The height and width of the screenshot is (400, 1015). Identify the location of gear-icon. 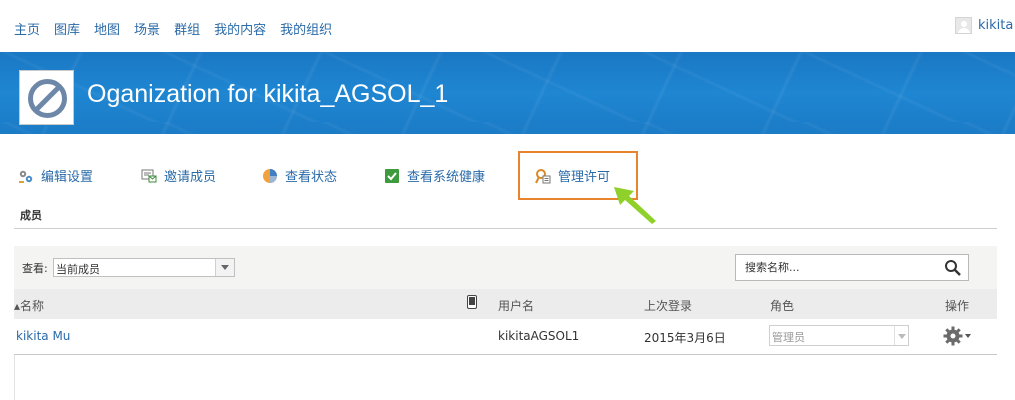
(953, 336).